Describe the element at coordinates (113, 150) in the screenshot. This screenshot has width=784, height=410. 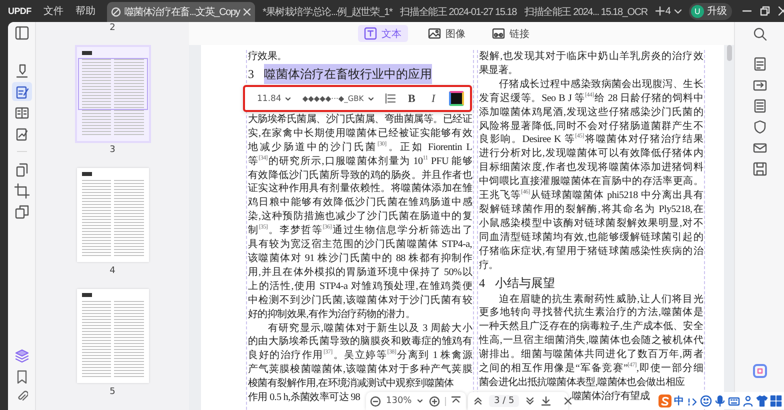
I see `page-number: 3` at that location.